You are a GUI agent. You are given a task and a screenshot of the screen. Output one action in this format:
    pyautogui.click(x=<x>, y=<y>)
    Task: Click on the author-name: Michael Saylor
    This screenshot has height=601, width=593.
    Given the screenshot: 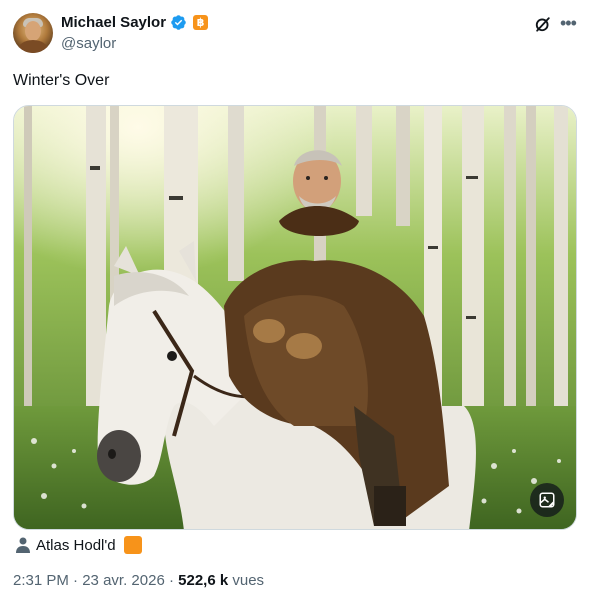 What is the action you would take?
    pyautogui.click(x=113, y=22)
    